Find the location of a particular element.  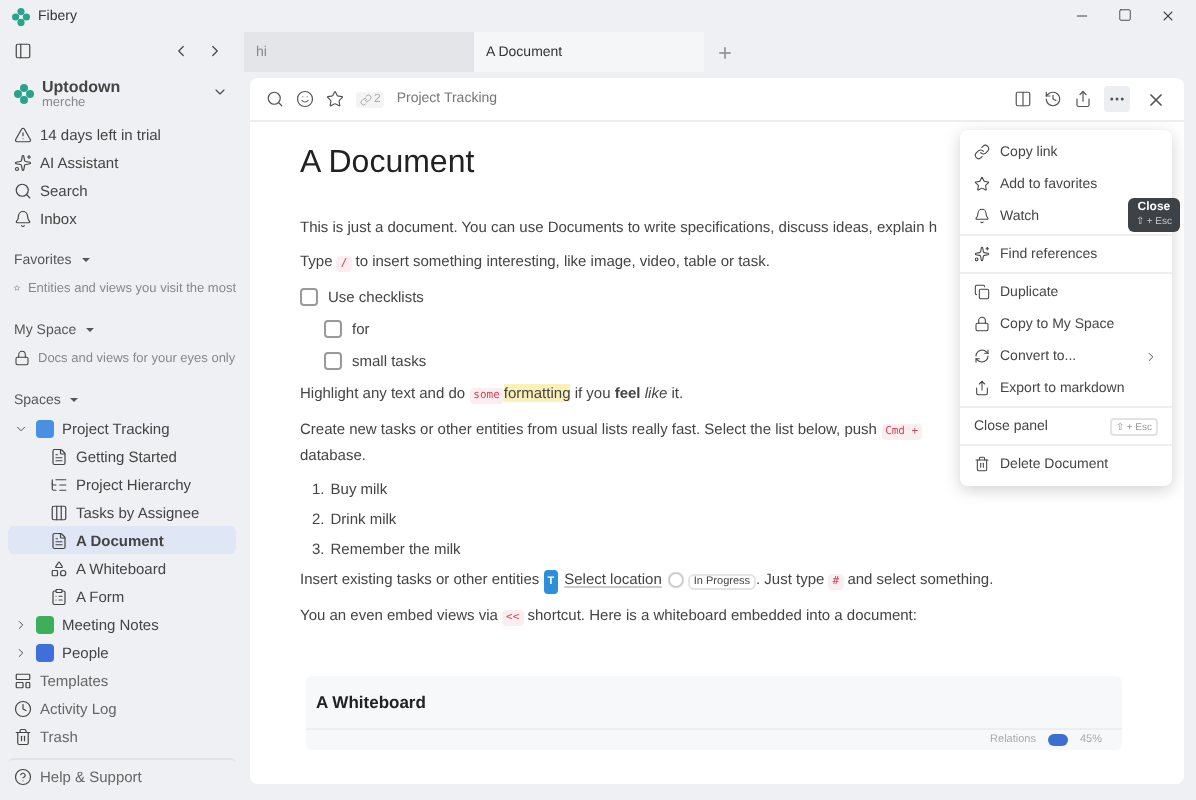

whiteboard-icon is located at coordinates (59, 568).